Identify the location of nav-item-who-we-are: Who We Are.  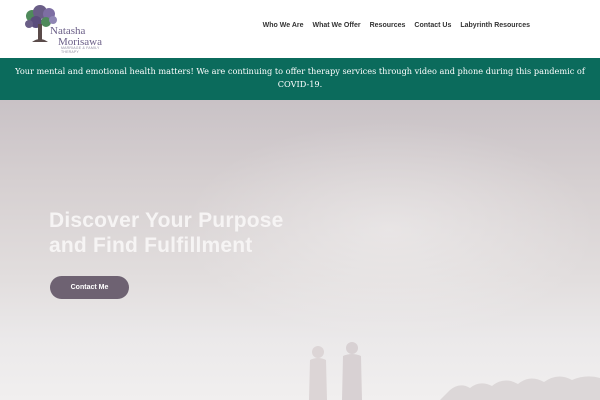
(283, 25).